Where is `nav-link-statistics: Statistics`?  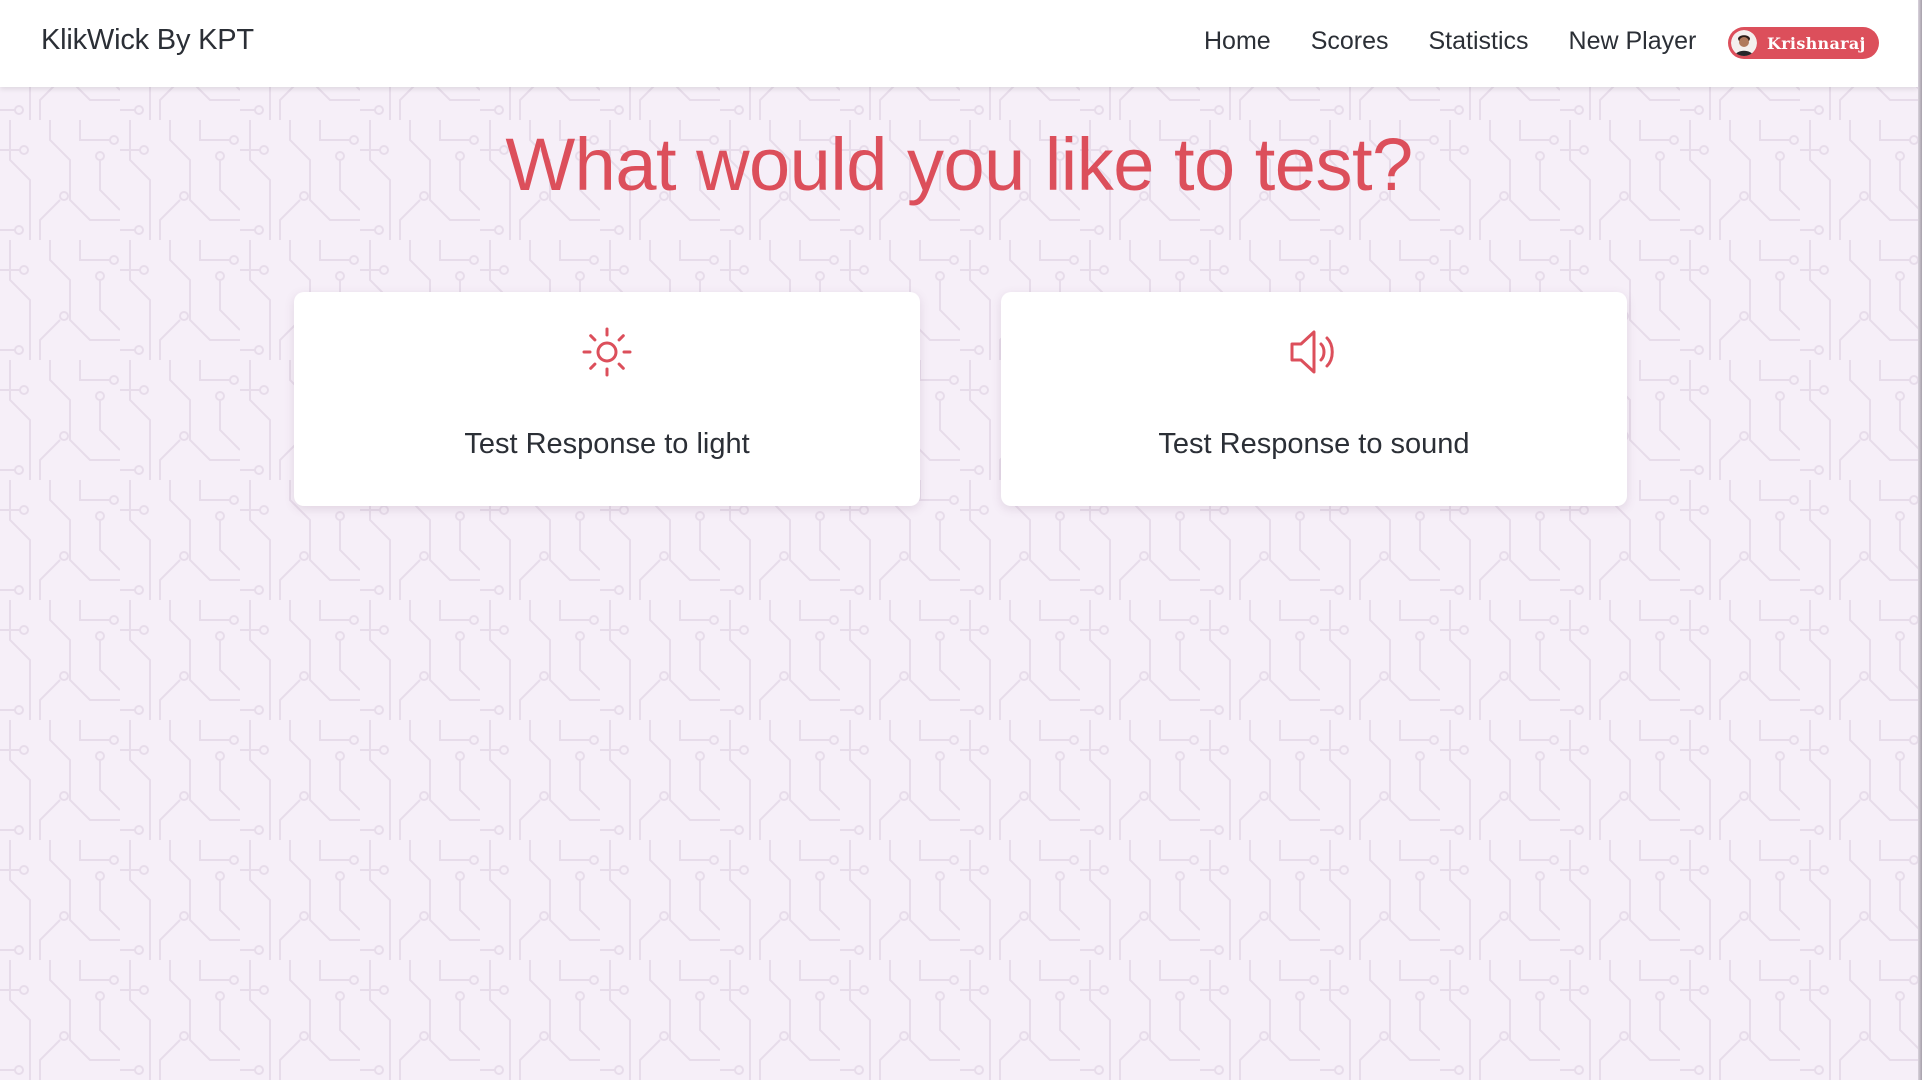 nav-link-statistics: Statistics is located at coordinates (1479, 41).